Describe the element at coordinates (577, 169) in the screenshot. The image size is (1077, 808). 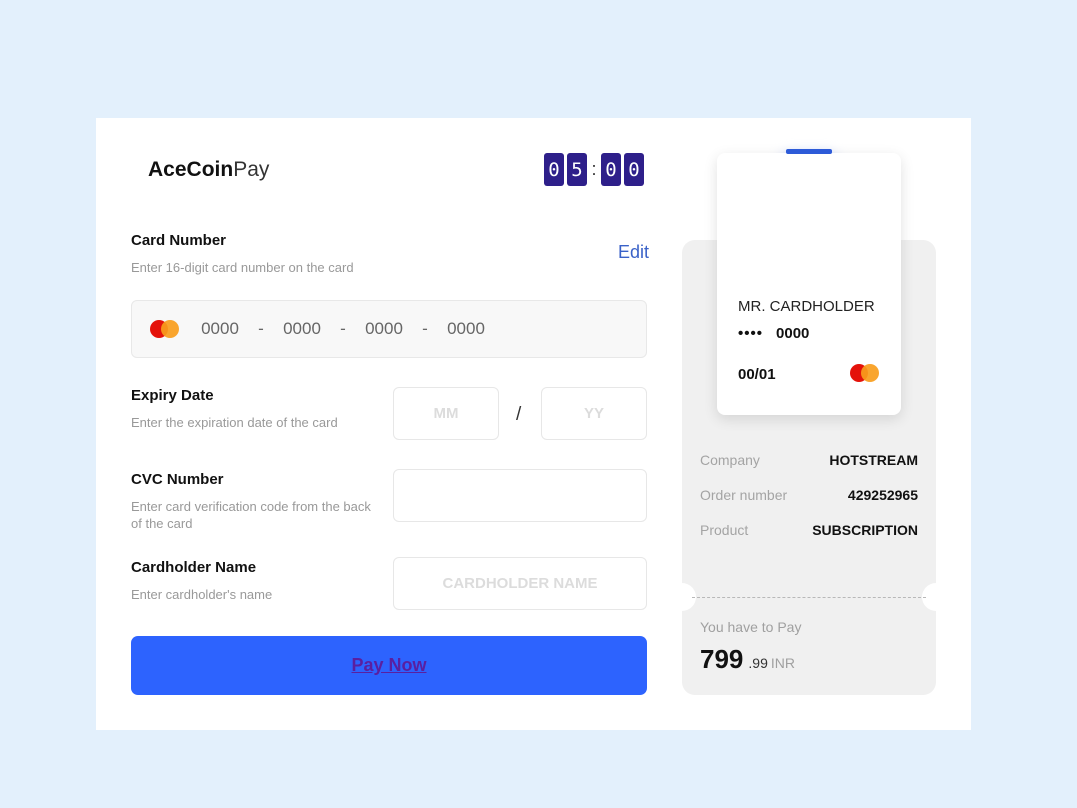
I see `timer-digit: 5` at that location.